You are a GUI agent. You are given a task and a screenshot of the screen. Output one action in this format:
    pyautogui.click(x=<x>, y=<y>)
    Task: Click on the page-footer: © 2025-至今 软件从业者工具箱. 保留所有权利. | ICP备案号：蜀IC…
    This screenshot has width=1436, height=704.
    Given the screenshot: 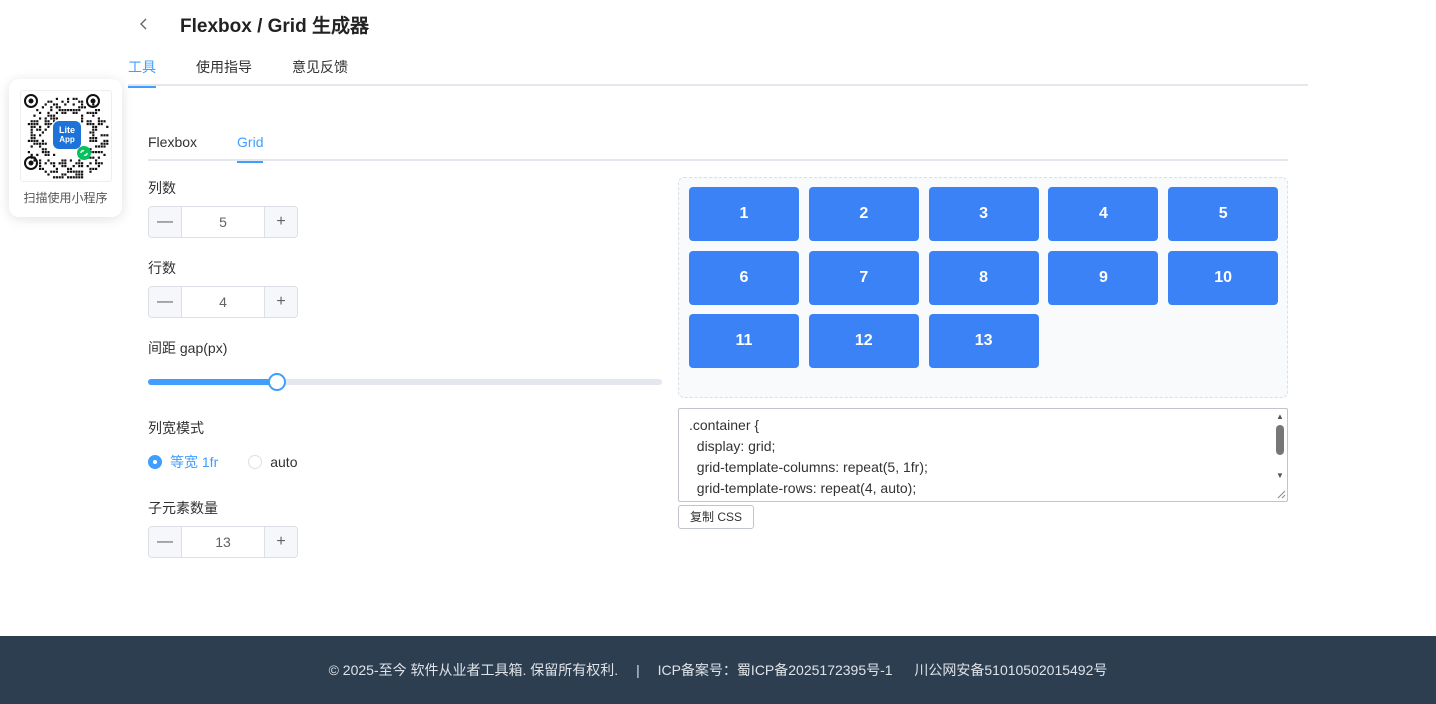 What is the action you would take?
    pyautogui.click(x=718, y=670)
    